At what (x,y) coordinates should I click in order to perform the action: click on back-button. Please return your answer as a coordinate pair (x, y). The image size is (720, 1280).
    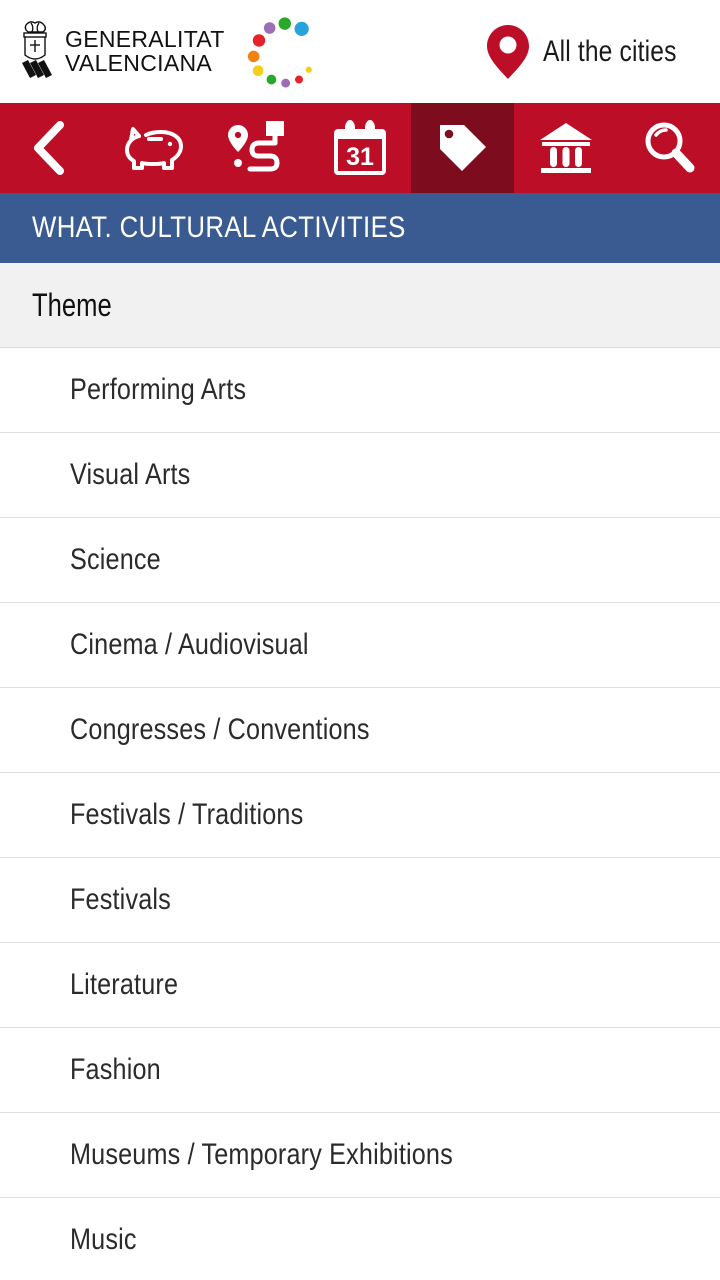
    Looking at the image, I should click on (51, 148).